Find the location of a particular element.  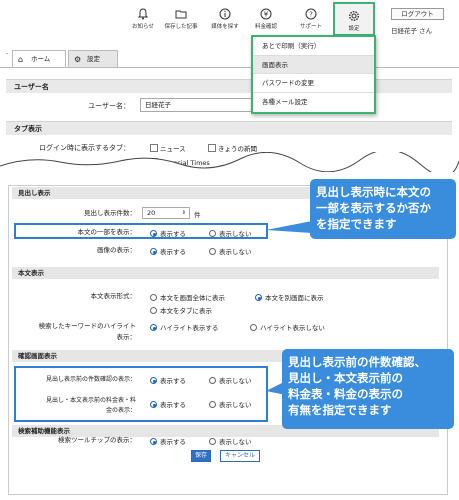

chevron-updown-icon: ⇕ is located at coordinates (183, 213).